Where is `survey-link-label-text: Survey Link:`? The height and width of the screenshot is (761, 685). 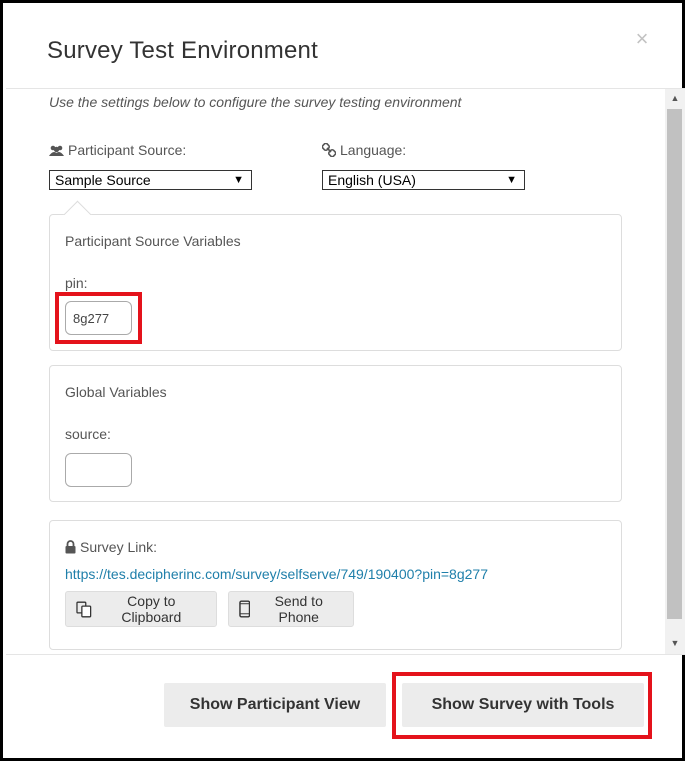 survey-link-label-text: Survey Link: is located at coordinates (119, 547).